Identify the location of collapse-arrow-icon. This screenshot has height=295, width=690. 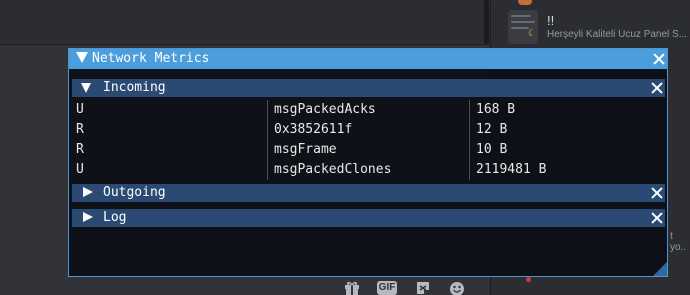
(82, 57).